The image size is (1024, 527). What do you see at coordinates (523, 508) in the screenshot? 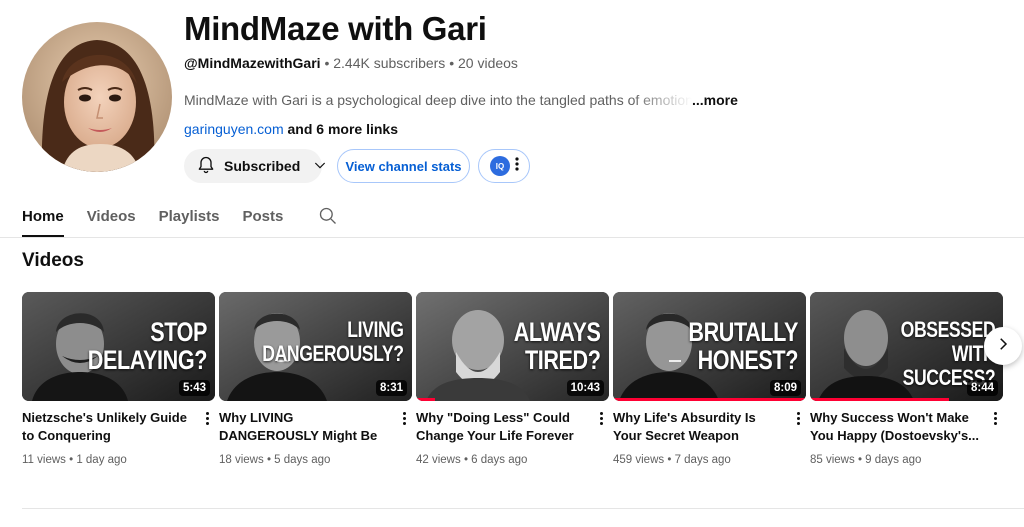
I see `section-divider` at bounding box center [523, 508].